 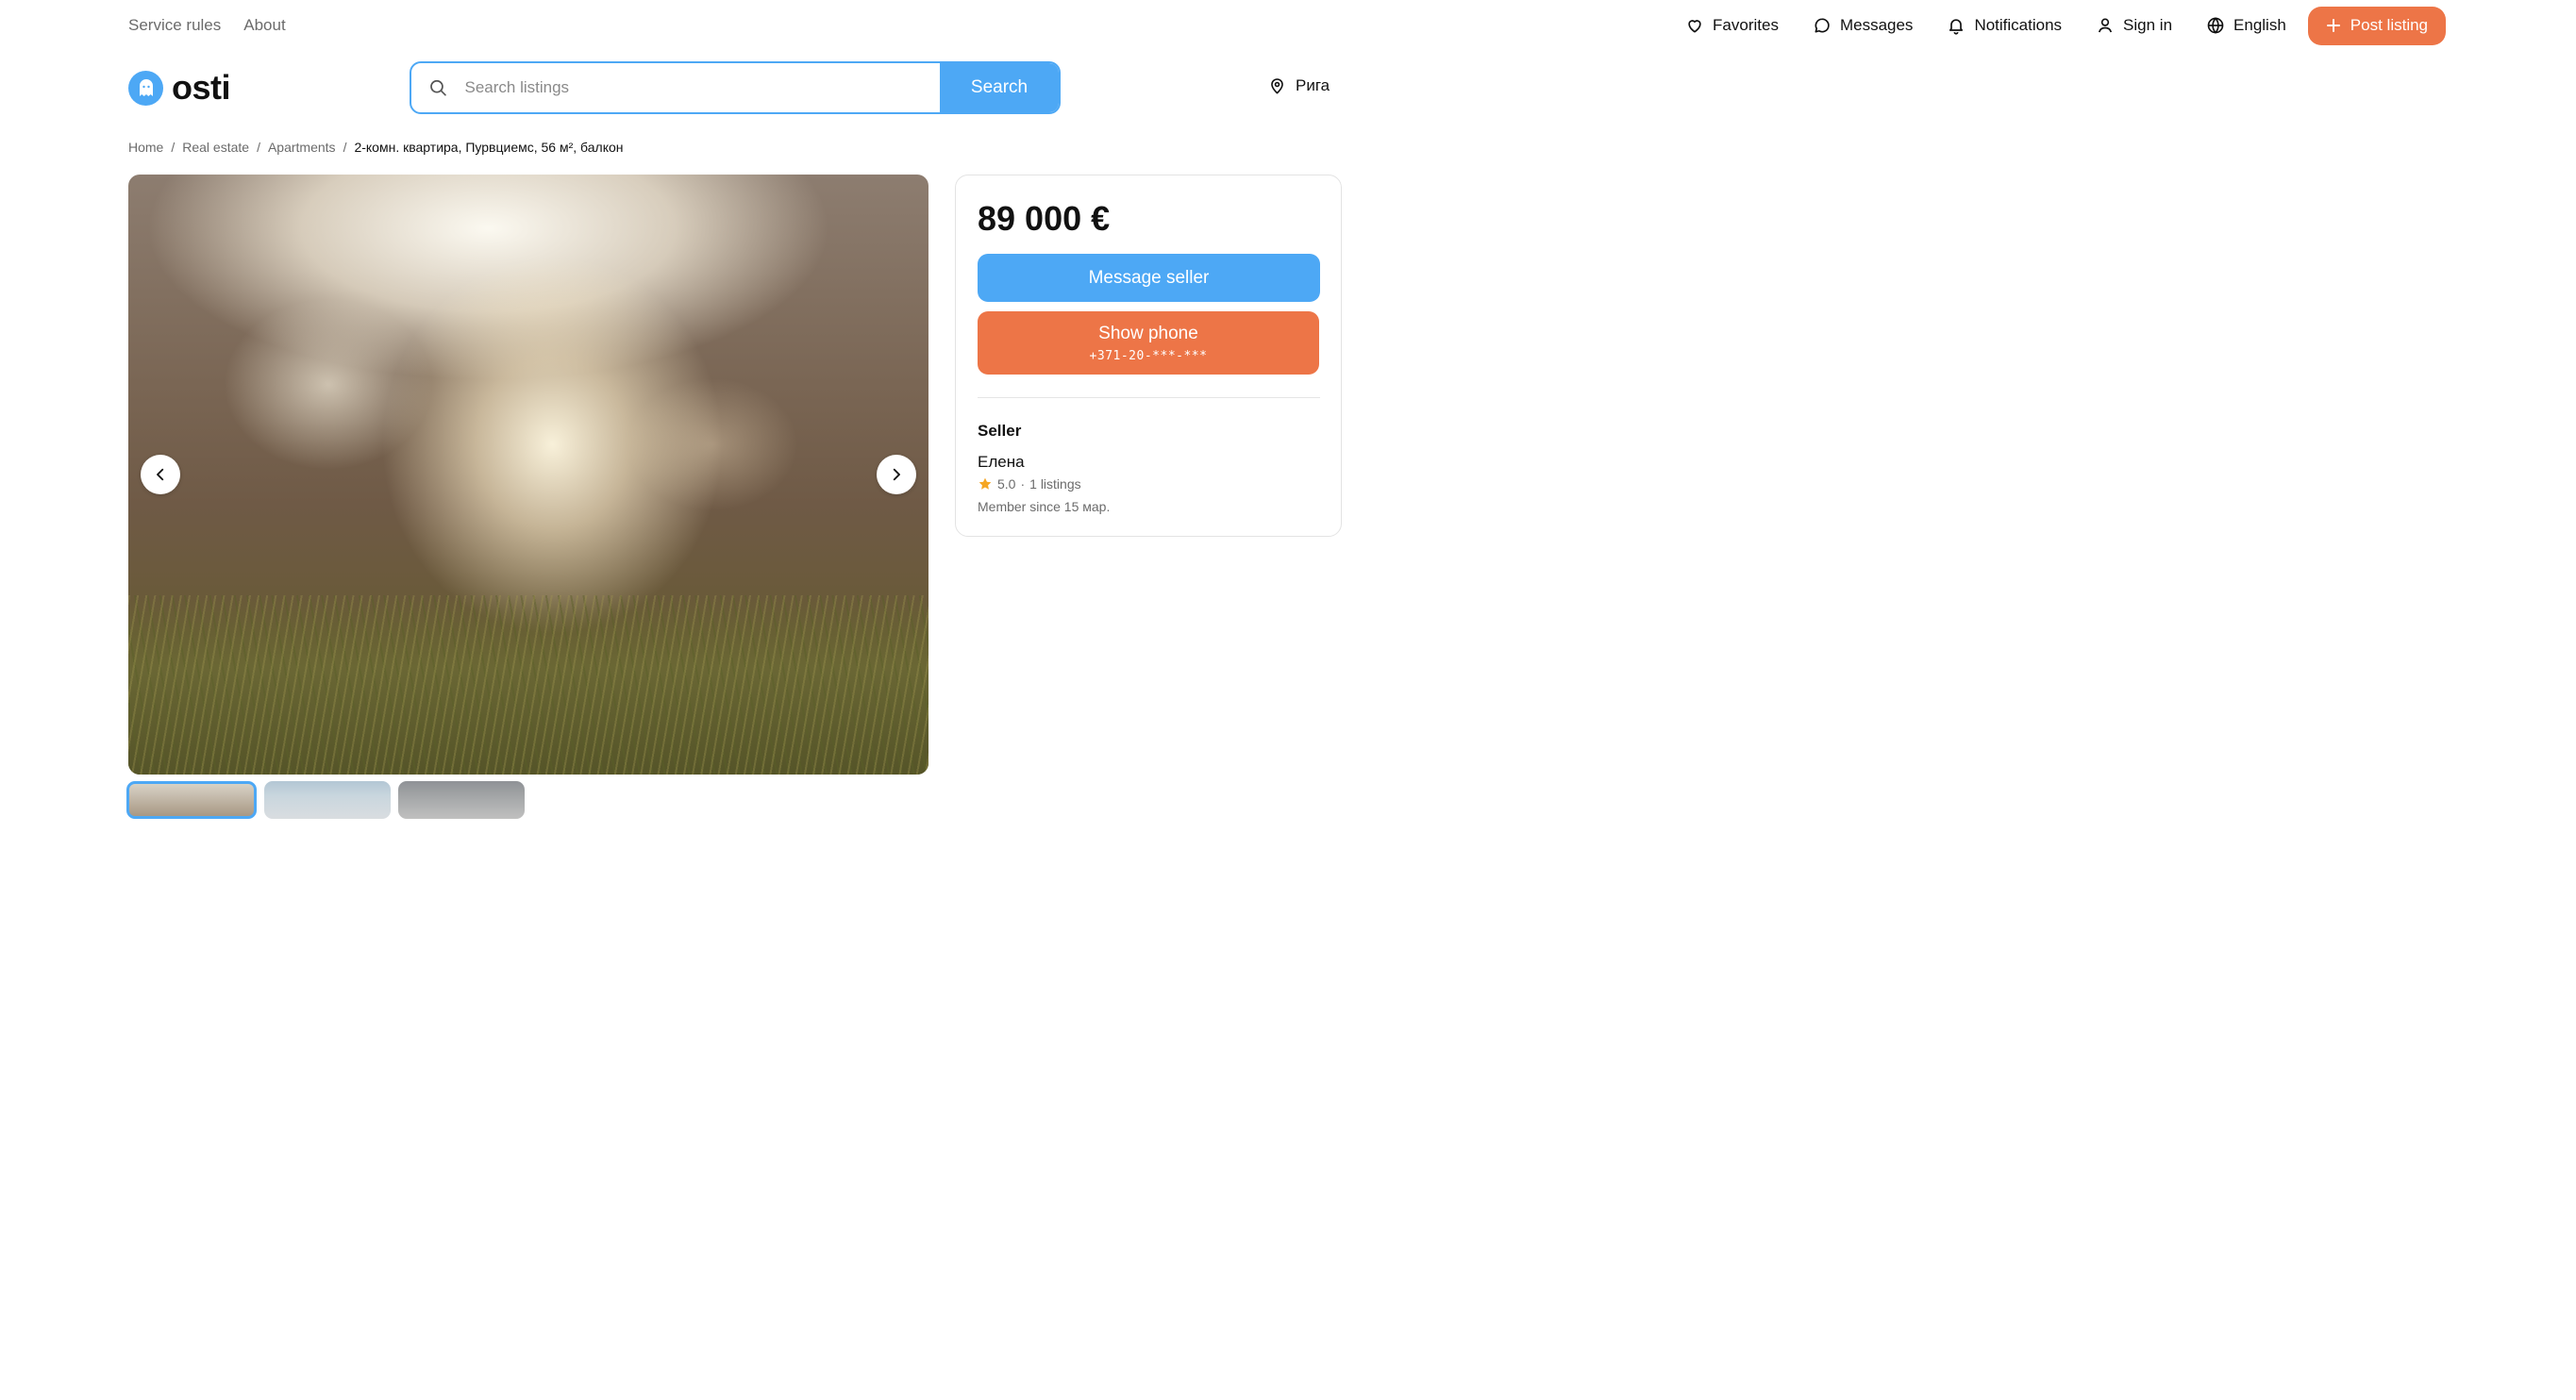 What do you see at coordinates (2148, 25) in the screenshot?
I see `sign-in-label: Sign in` at bounding box center [2148, 25].